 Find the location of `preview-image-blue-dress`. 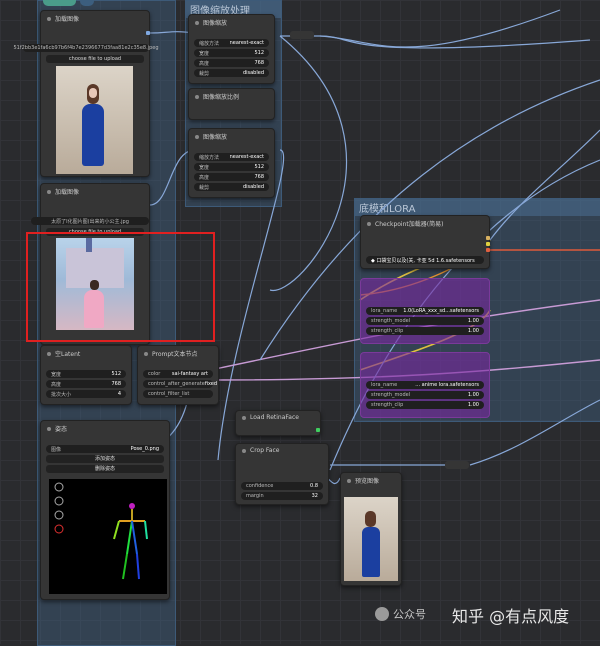

preview-image-blue-dress is located at coordinates (94, 120).